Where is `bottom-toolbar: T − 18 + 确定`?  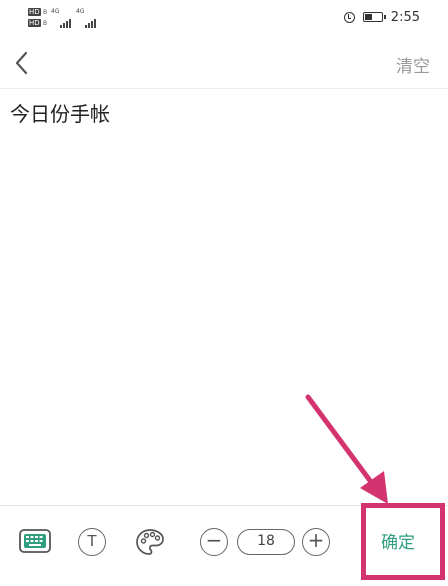 bottom-toolbar: T − 18 + 确定 is located at coordinates (224, 543).